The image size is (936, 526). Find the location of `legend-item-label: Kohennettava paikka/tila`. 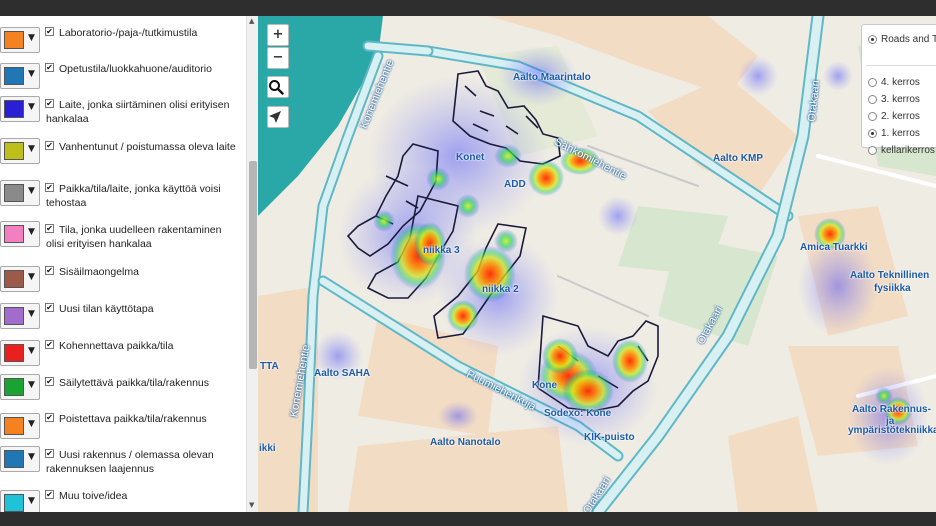

legend-item-label: Kohennettava paikka/tila is located at coordinates (116, 346).